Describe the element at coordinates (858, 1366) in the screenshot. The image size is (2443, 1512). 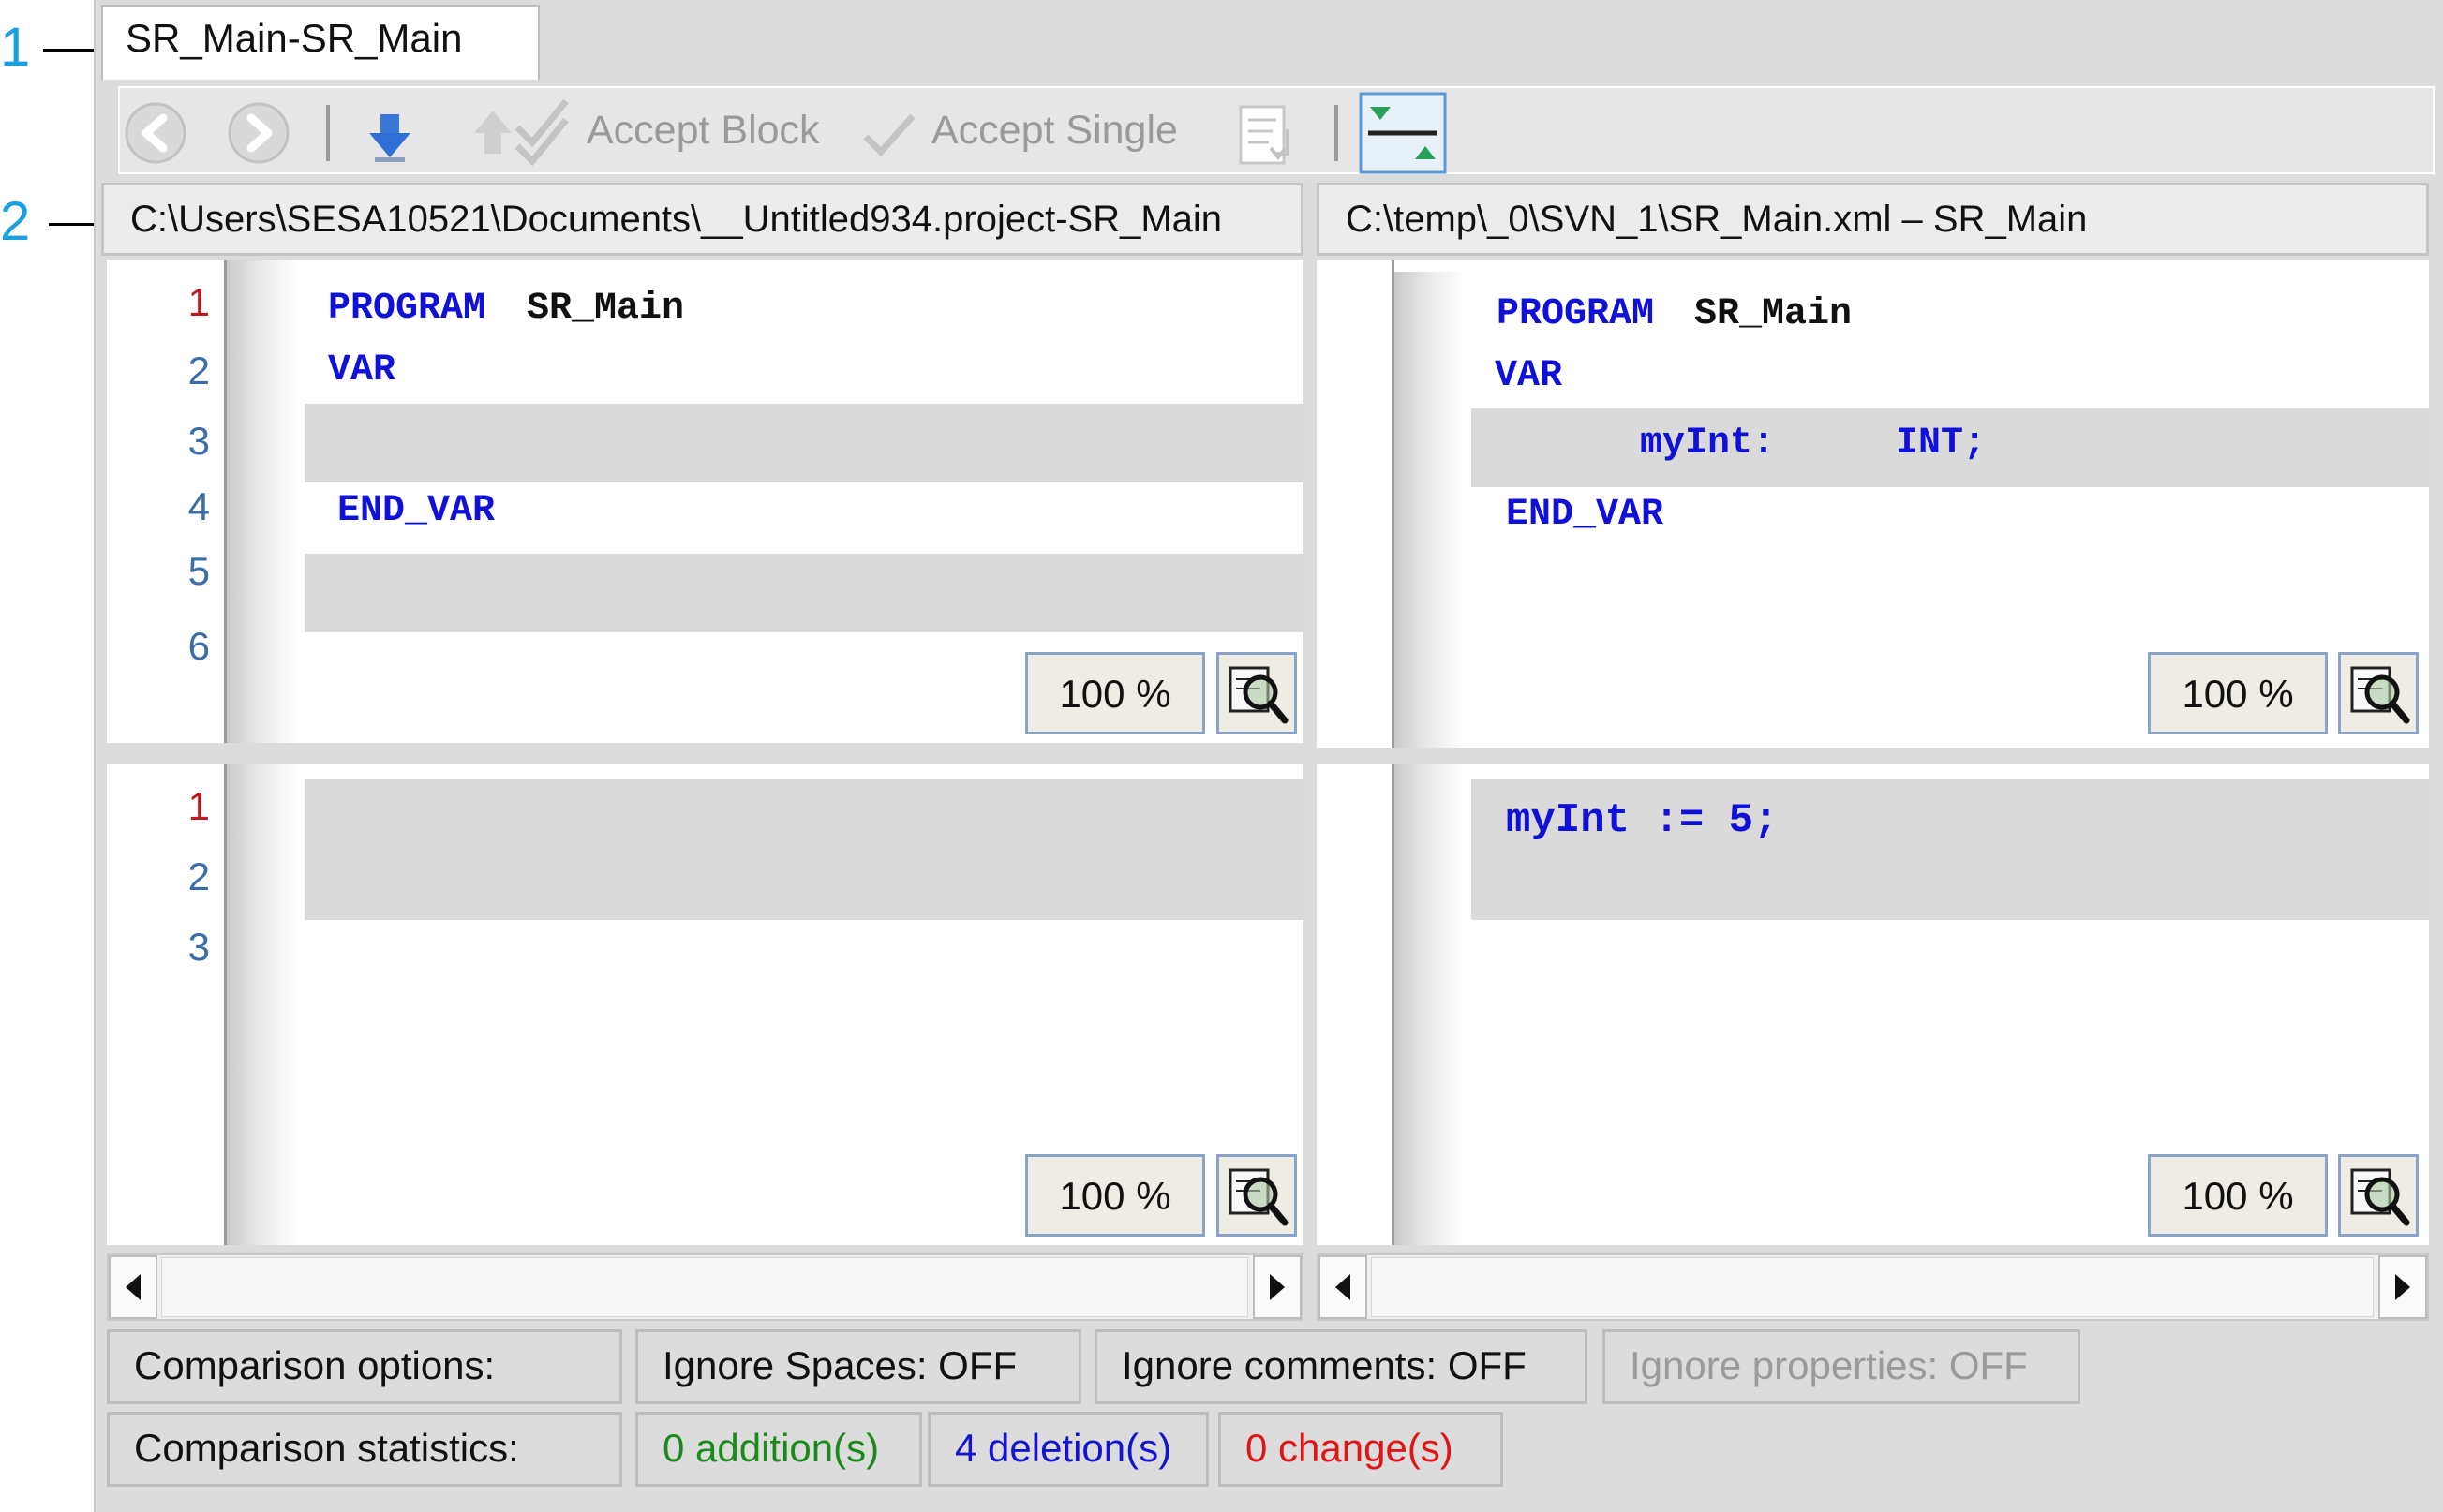
I see `ignore-spaces-toggle: Ignore Spaces: OFF` at that location.